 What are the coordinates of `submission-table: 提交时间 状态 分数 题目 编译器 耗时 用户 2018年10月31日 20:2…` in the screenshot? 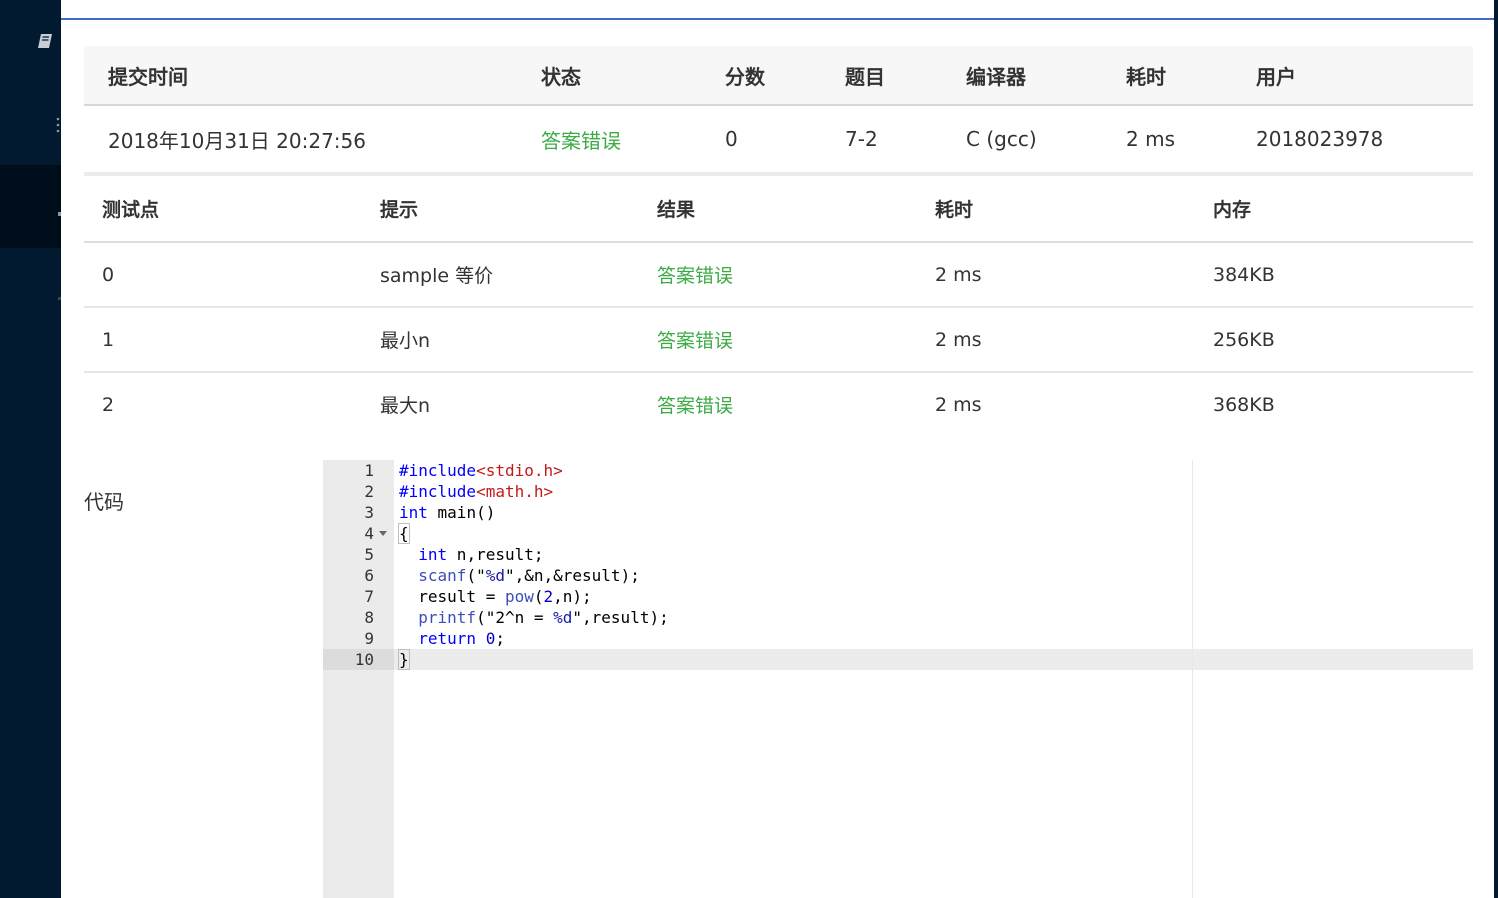 It's located at (778, 111).